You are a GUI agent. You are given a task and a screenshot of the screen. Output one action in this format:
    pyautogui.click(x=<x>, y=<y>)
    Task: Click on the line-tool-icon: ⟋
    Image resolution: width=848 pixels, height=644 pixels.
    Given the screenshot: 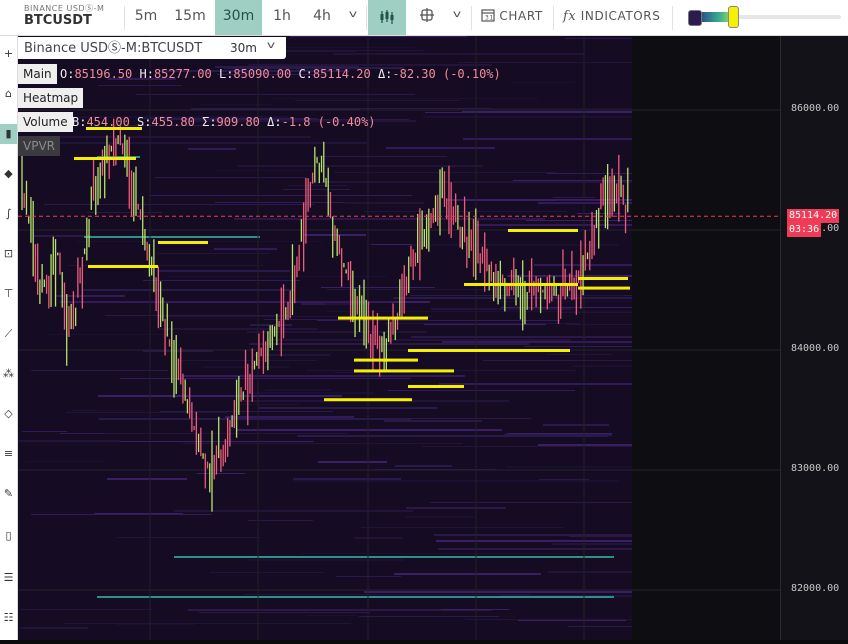 What is the action you would take?
    pyautogui.click(x=8, y=334)
    